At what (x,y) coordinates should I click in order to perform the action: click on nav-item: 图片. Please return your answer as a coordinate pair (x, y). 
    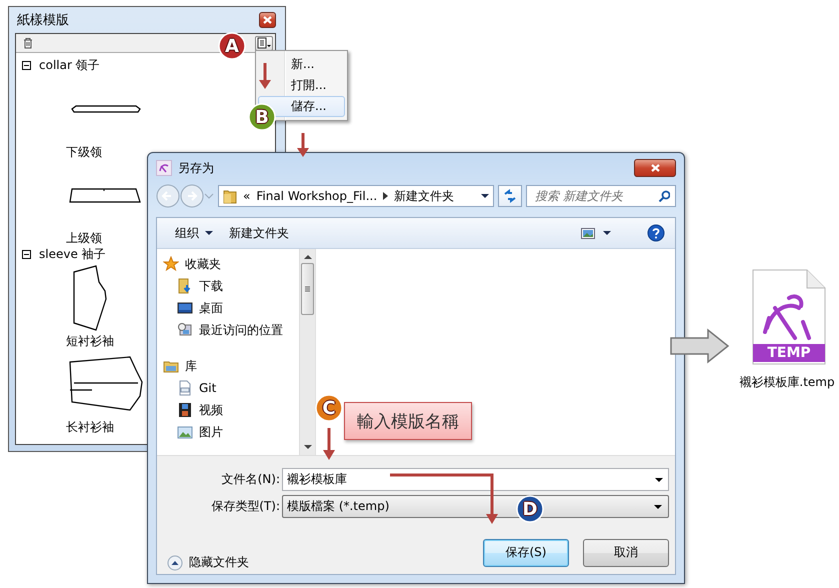
    Looking at the image, I should click on (211, 432).